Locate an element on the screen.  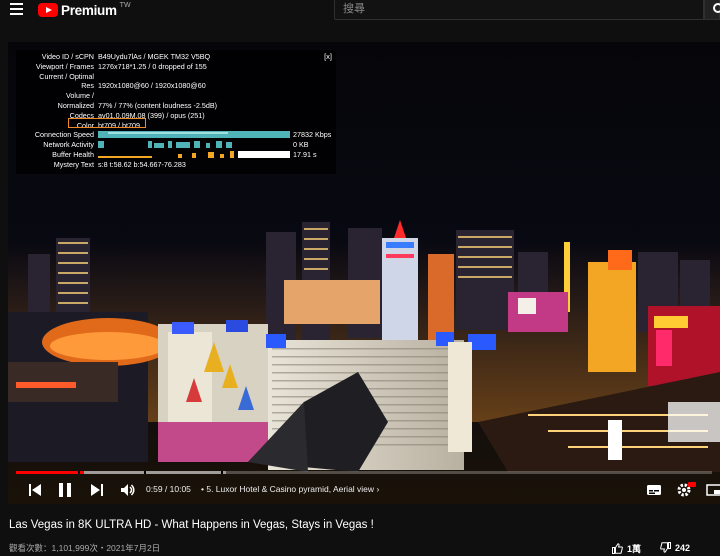
stats-value: av01.0.09M.08 (399) / opus (251) is located at coordinates (151, 115).